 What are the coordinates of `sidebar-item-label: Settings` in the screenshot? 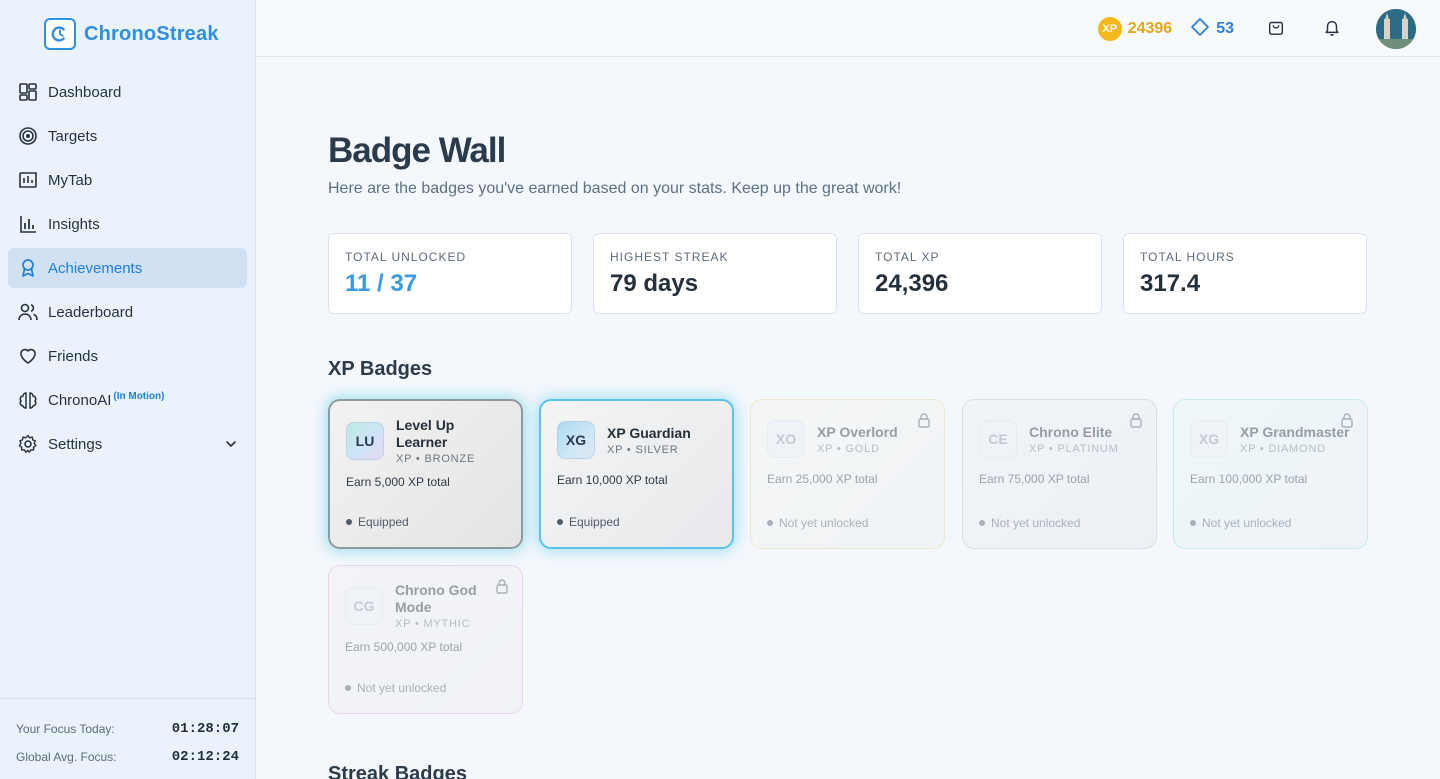 It's located at (75, 444).